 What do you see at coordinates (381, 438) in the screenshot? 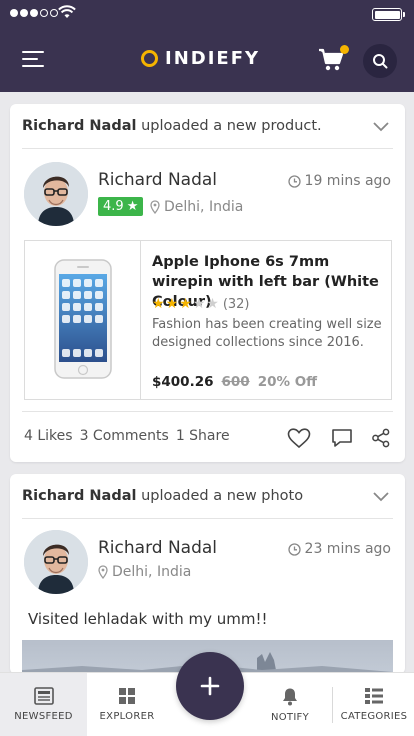
I see `share-icon` at bounding box center [381, 438].